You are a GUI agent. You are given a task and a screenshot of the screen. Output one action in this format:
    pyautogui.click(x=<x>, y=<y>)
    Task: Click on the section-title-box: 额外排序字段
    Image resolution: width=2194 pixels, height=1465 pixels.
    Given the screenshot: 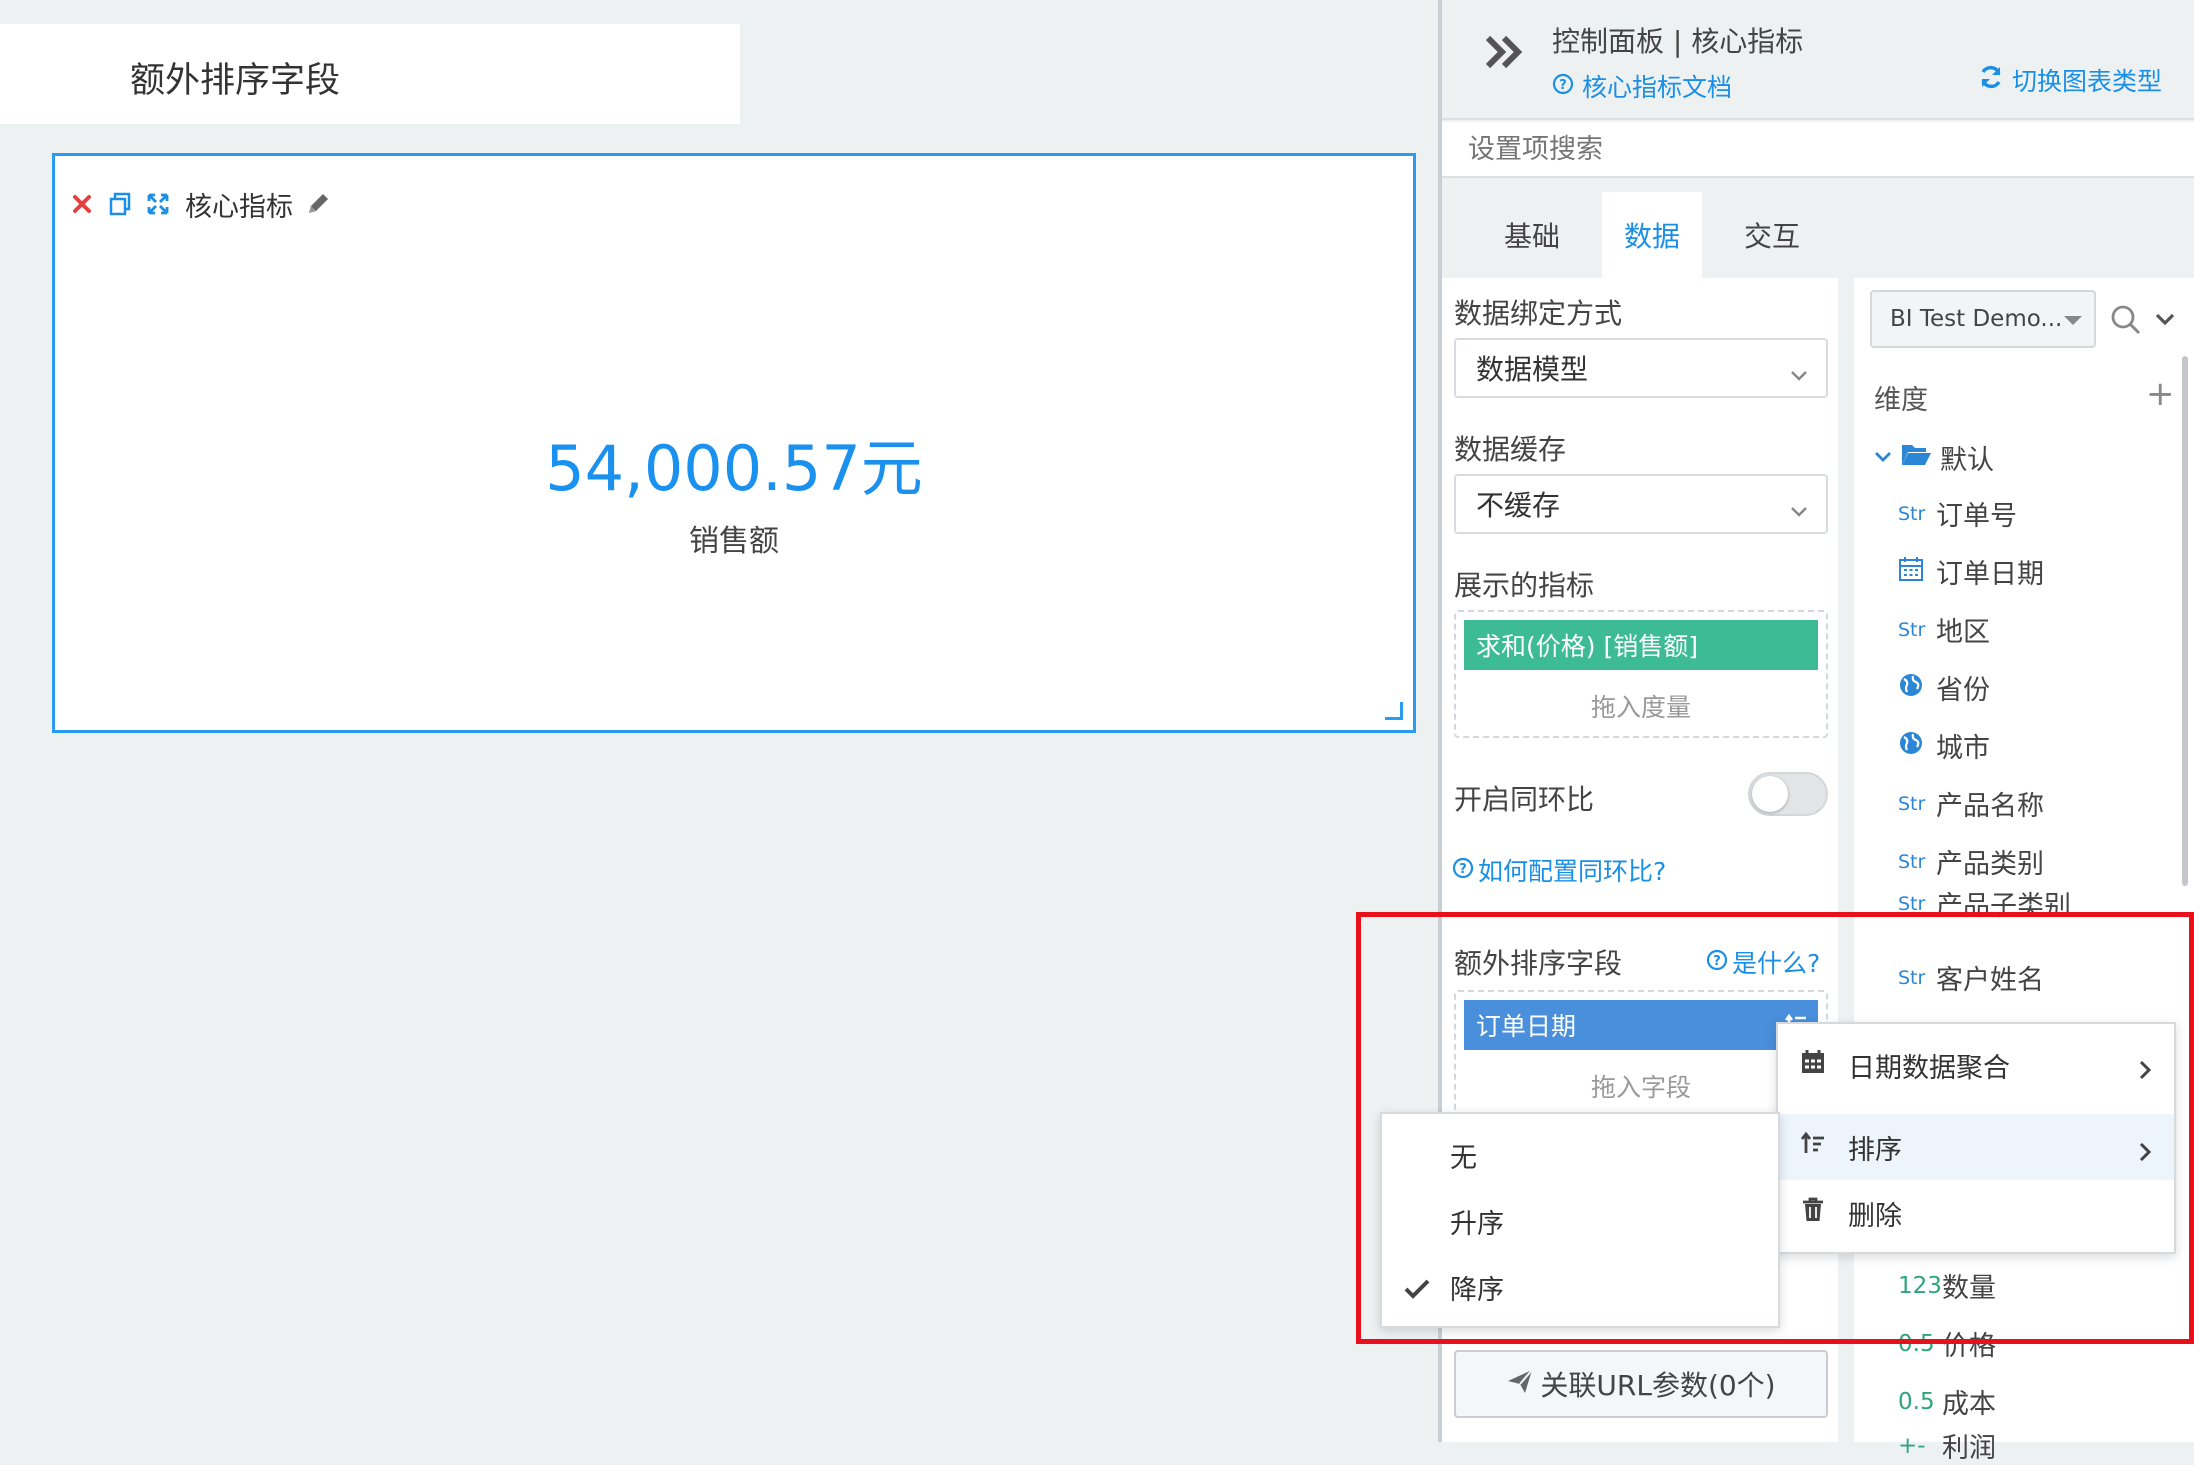 What is the action you would take?
    pyautogui.click(x=370, y=74)
    